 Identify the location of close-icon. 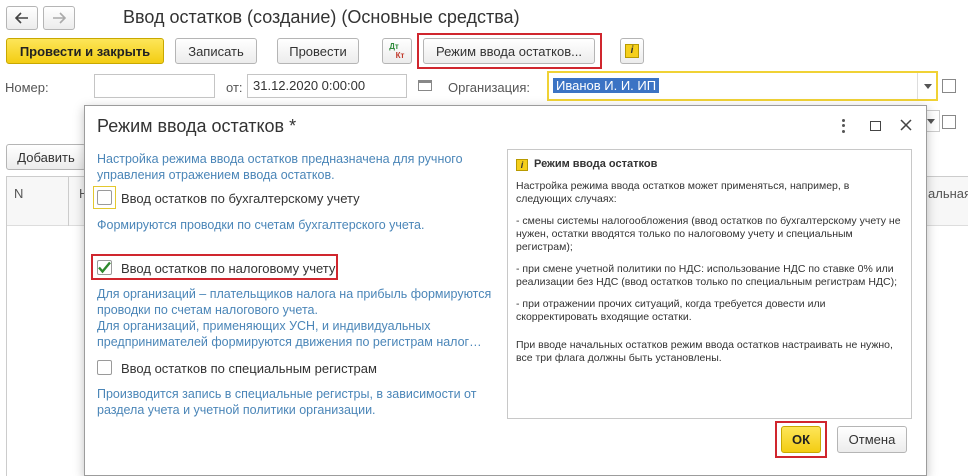
(906, 125).